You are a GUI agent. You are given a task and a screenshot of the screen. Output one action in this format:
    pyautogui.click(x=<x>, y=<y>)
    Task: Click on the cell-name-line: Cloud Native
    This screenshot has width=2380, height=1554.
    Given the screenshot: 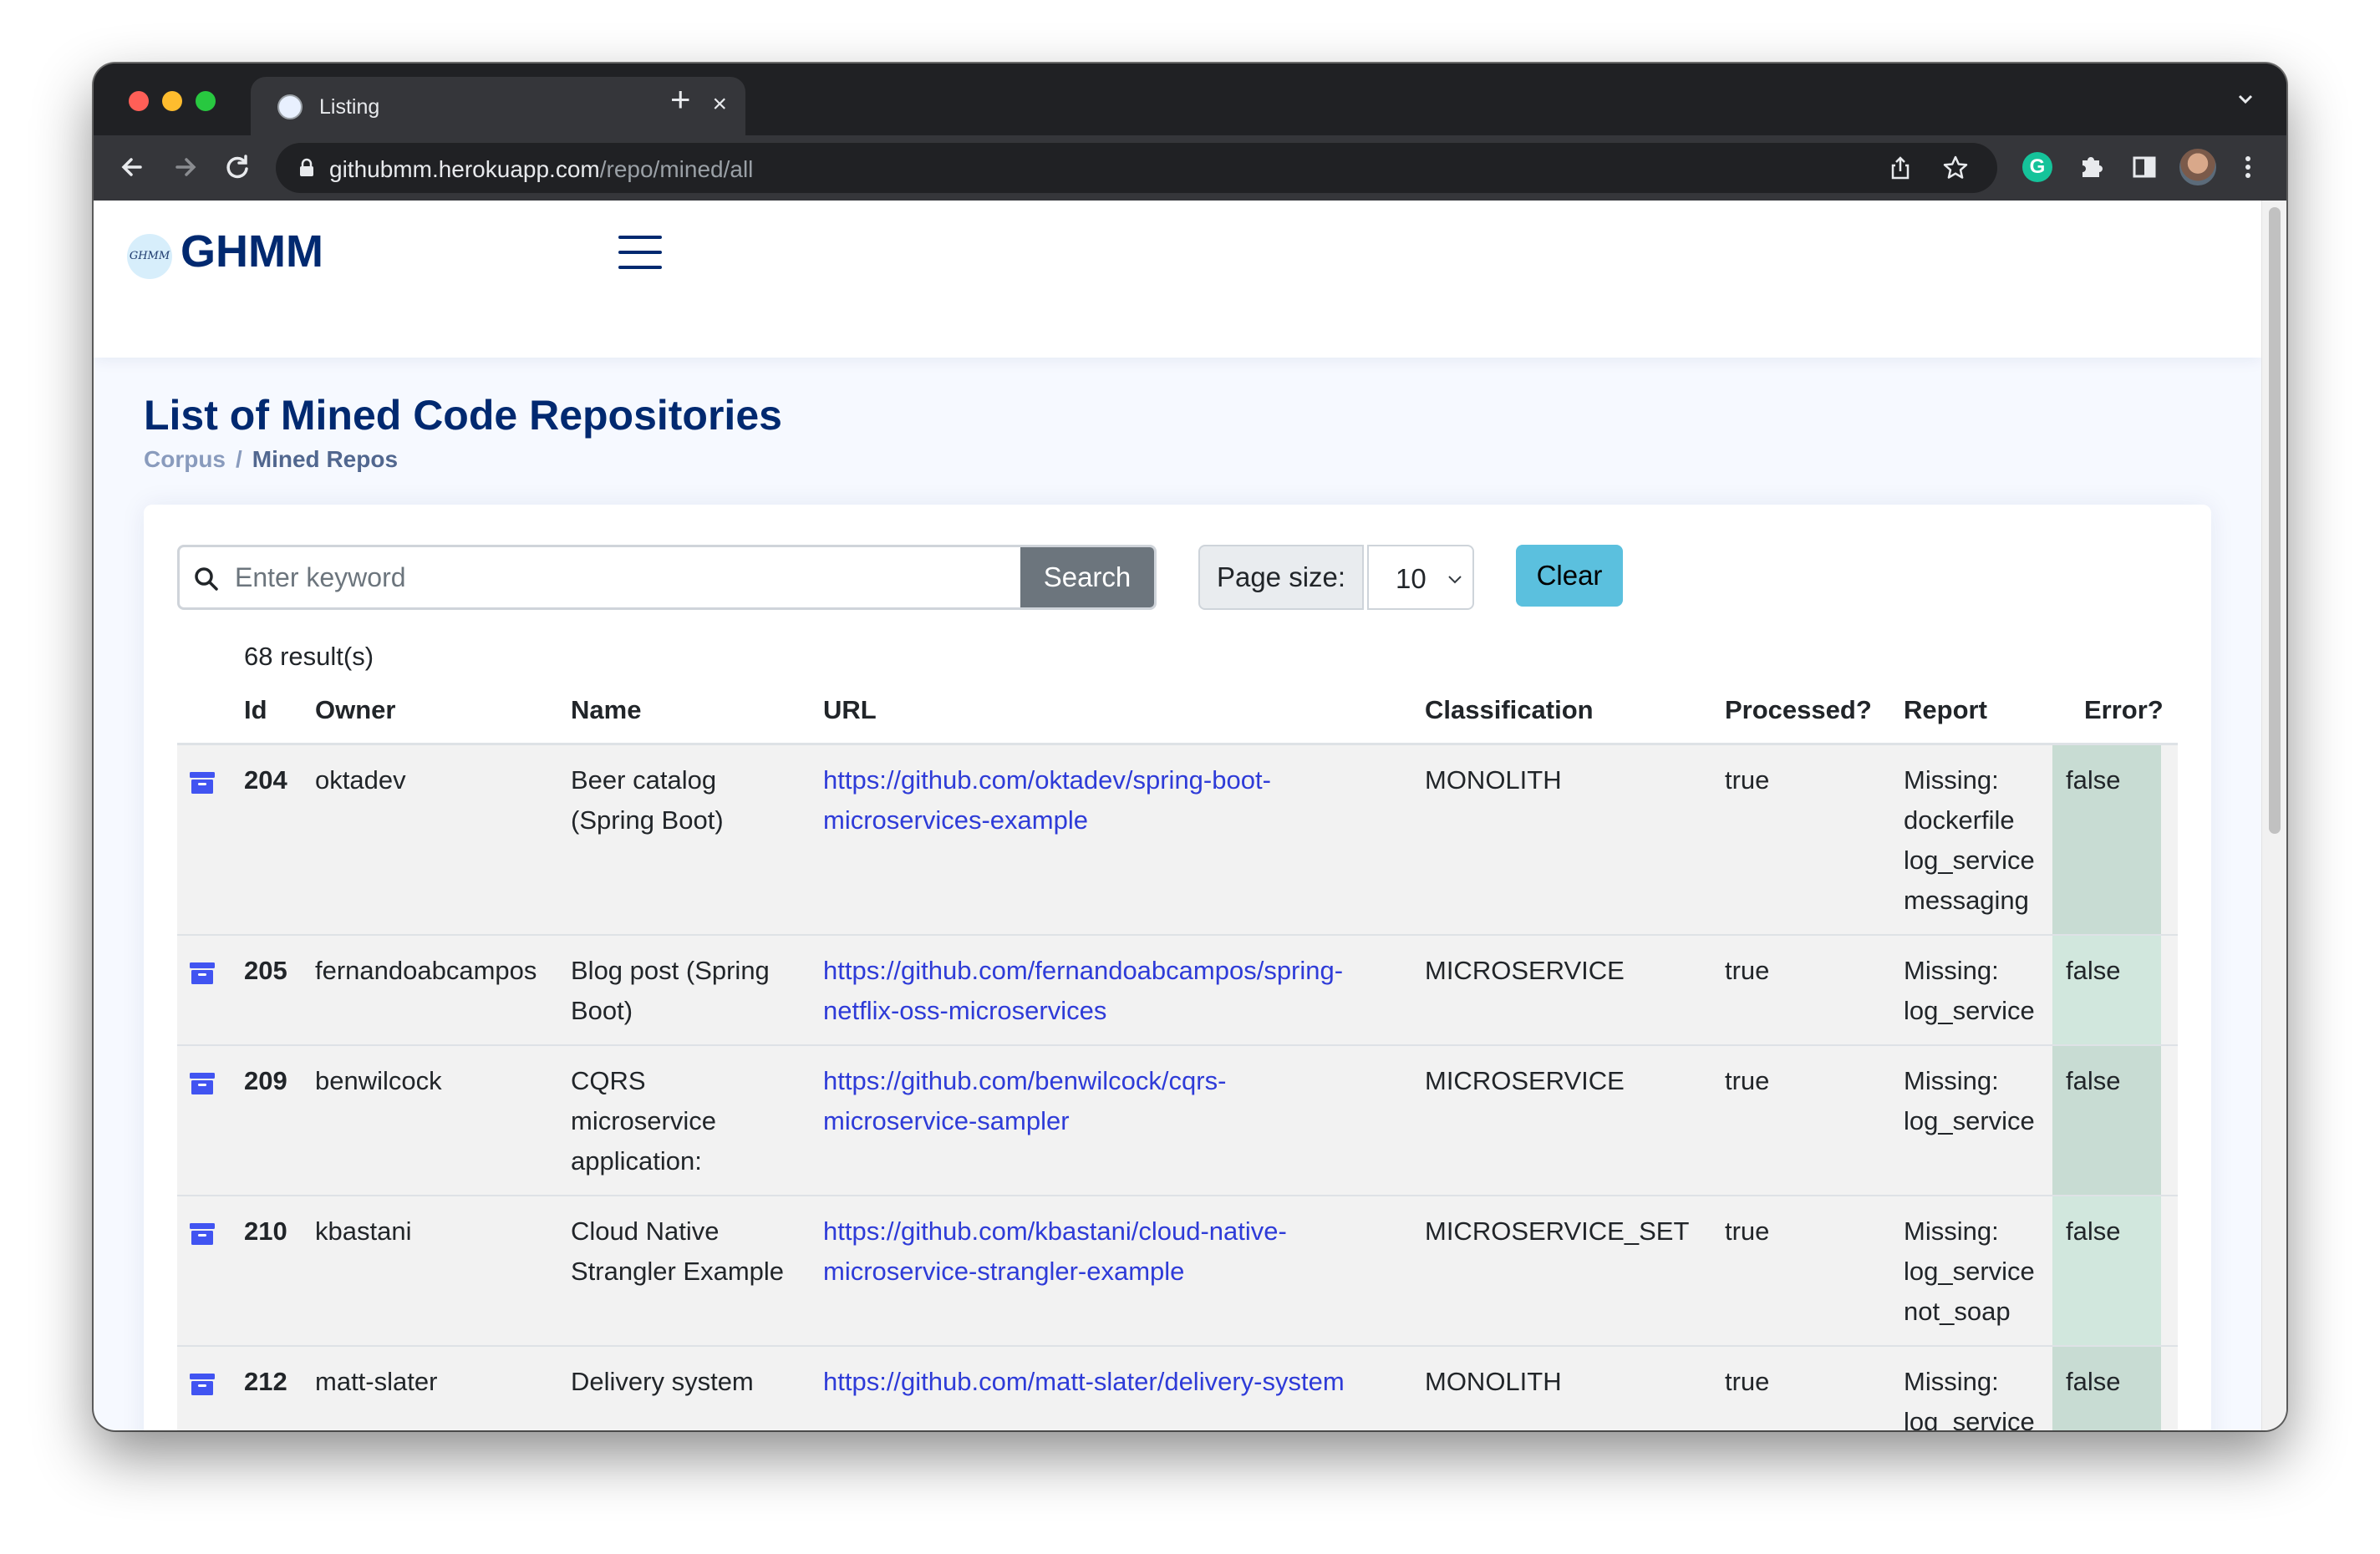 What is the action you would take?
    pyautogui.click(x=645, y=1231)
    